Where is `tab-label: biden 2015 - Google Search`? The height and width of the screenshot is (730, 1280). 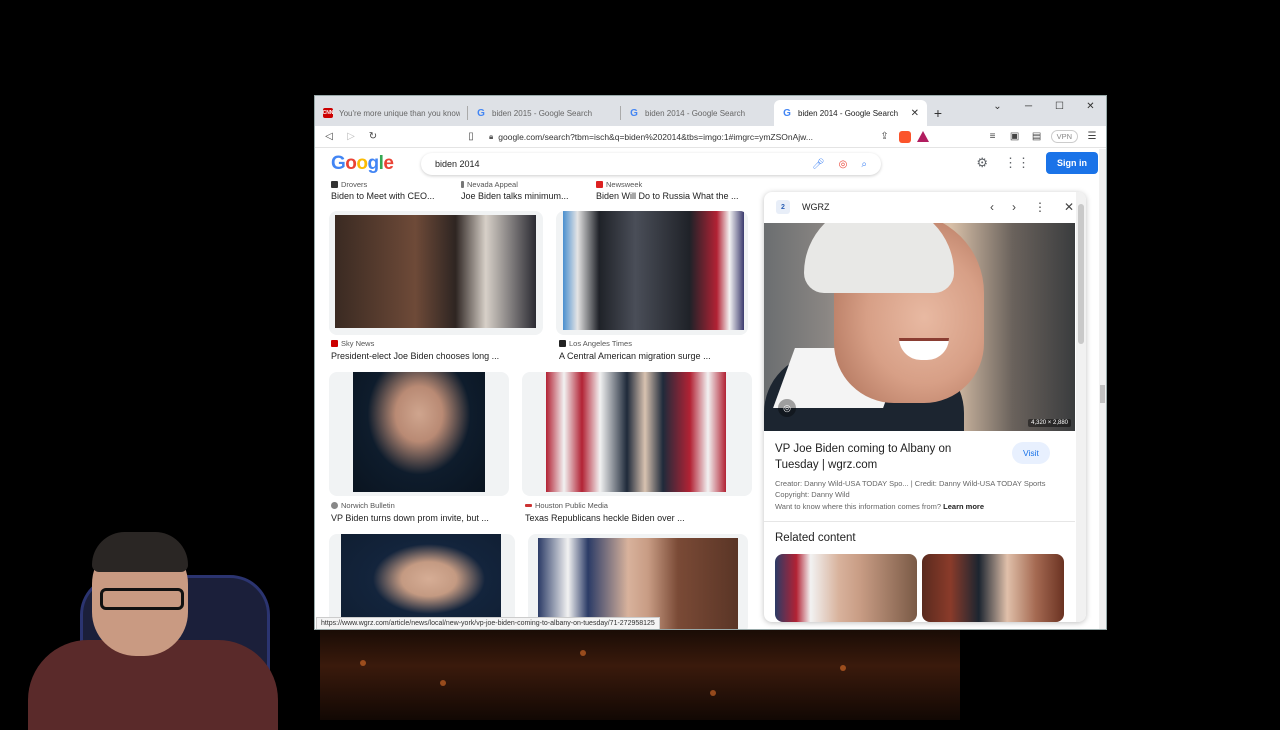 tab-label: biden 2015 - Google Search is located at coordinates (542, 113).